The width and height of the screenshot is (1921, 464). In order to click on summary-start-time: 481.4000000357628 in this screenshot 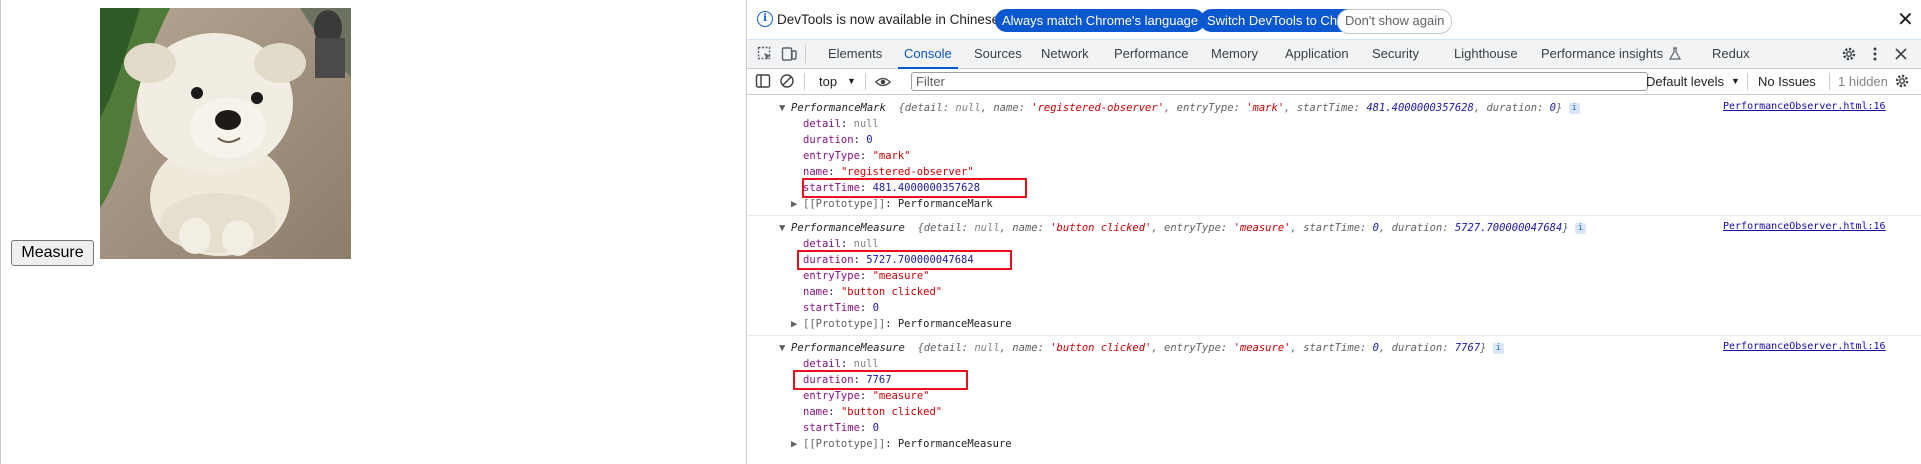, I will do `click(1420, 108)`.